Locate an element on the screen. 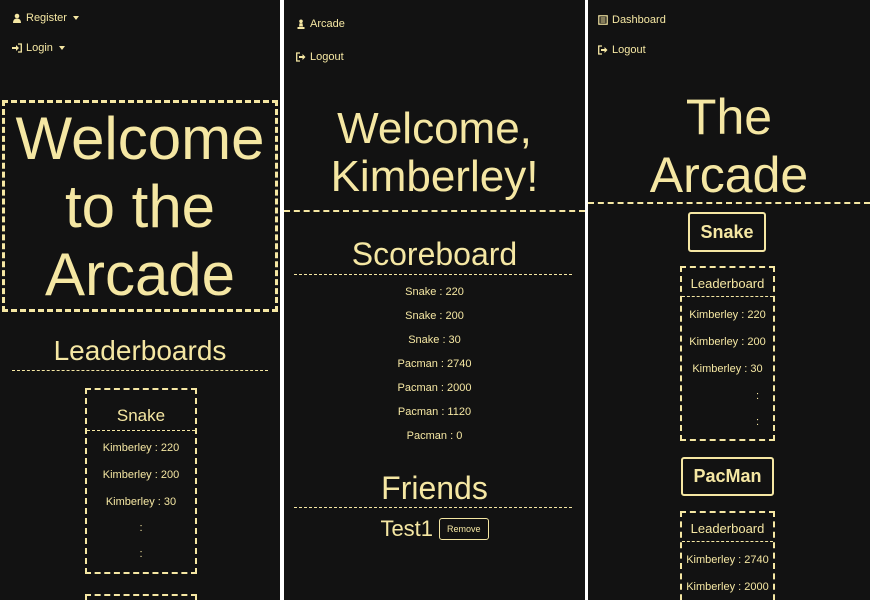  arcade-title-line-1: The is located at coordinates (729, 117).